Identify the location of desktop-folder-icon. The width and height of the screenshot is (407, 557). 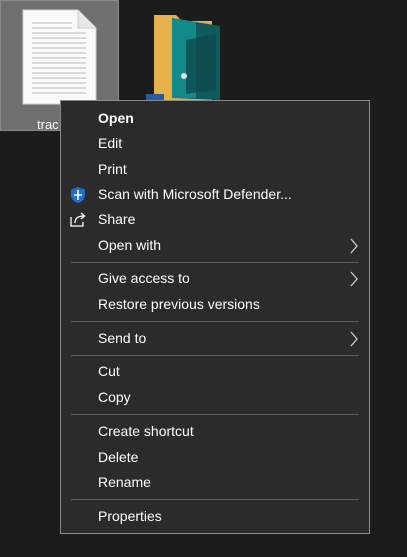
(186, 57).